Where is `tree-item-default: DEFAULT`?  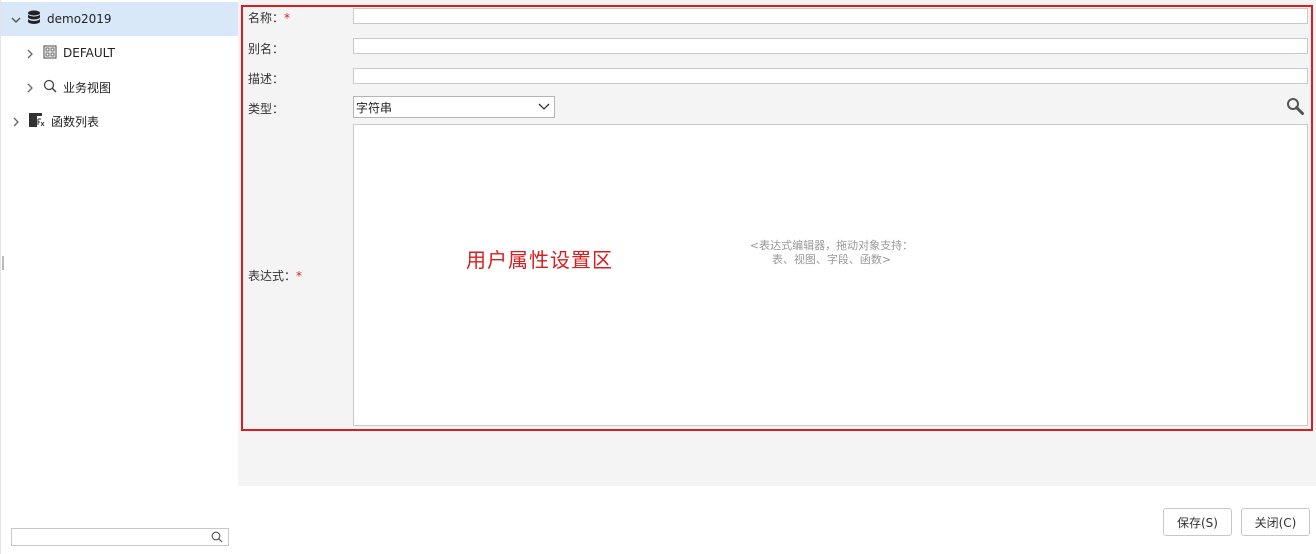 tree-item-default: DEFAULT is located at coordinates (119, 53).